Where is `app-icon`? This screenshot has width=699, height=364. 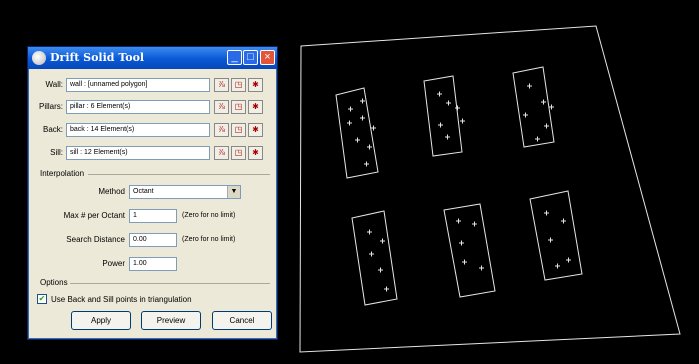 app-icon is located at coordinates (39, 58).